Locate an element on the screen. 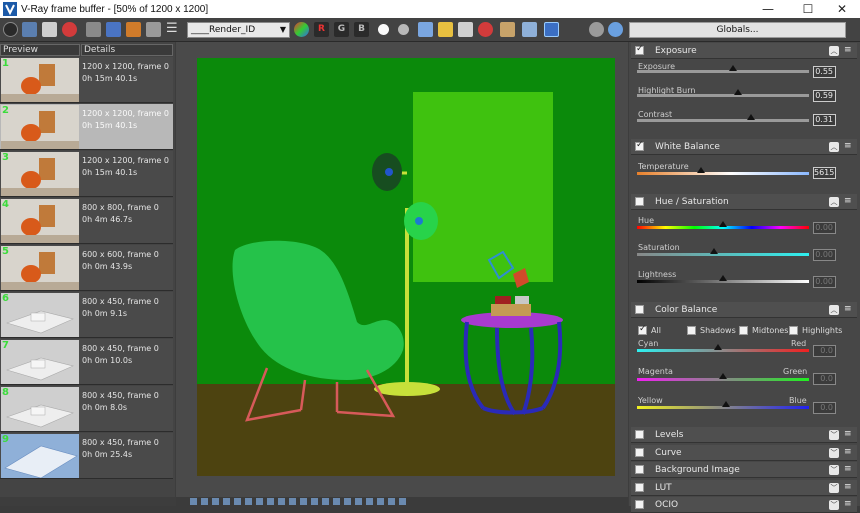 Image resolution: width=860 pixels, height=513 pixels. color-channels-icon is located at coordinates (301, 29).